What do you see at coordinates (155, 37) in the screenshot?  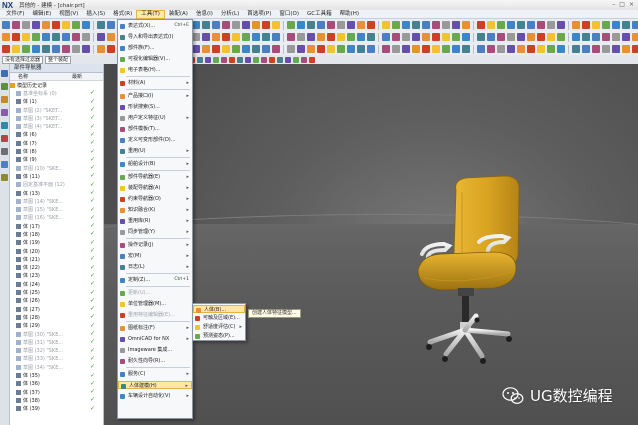 I see `tools-menu-item: 导入和导出表达式(I)` at bounding box center [155, 37].